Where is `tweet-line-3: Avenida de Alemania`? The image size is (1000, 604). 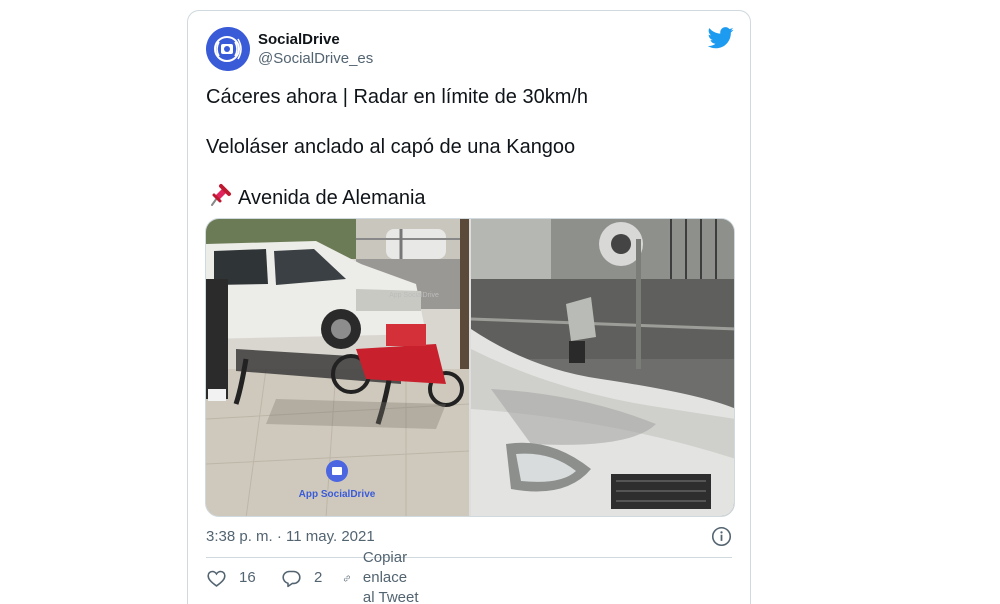
tweet-line-3: Avenida de Alemania is located at coordinates (316, 196).